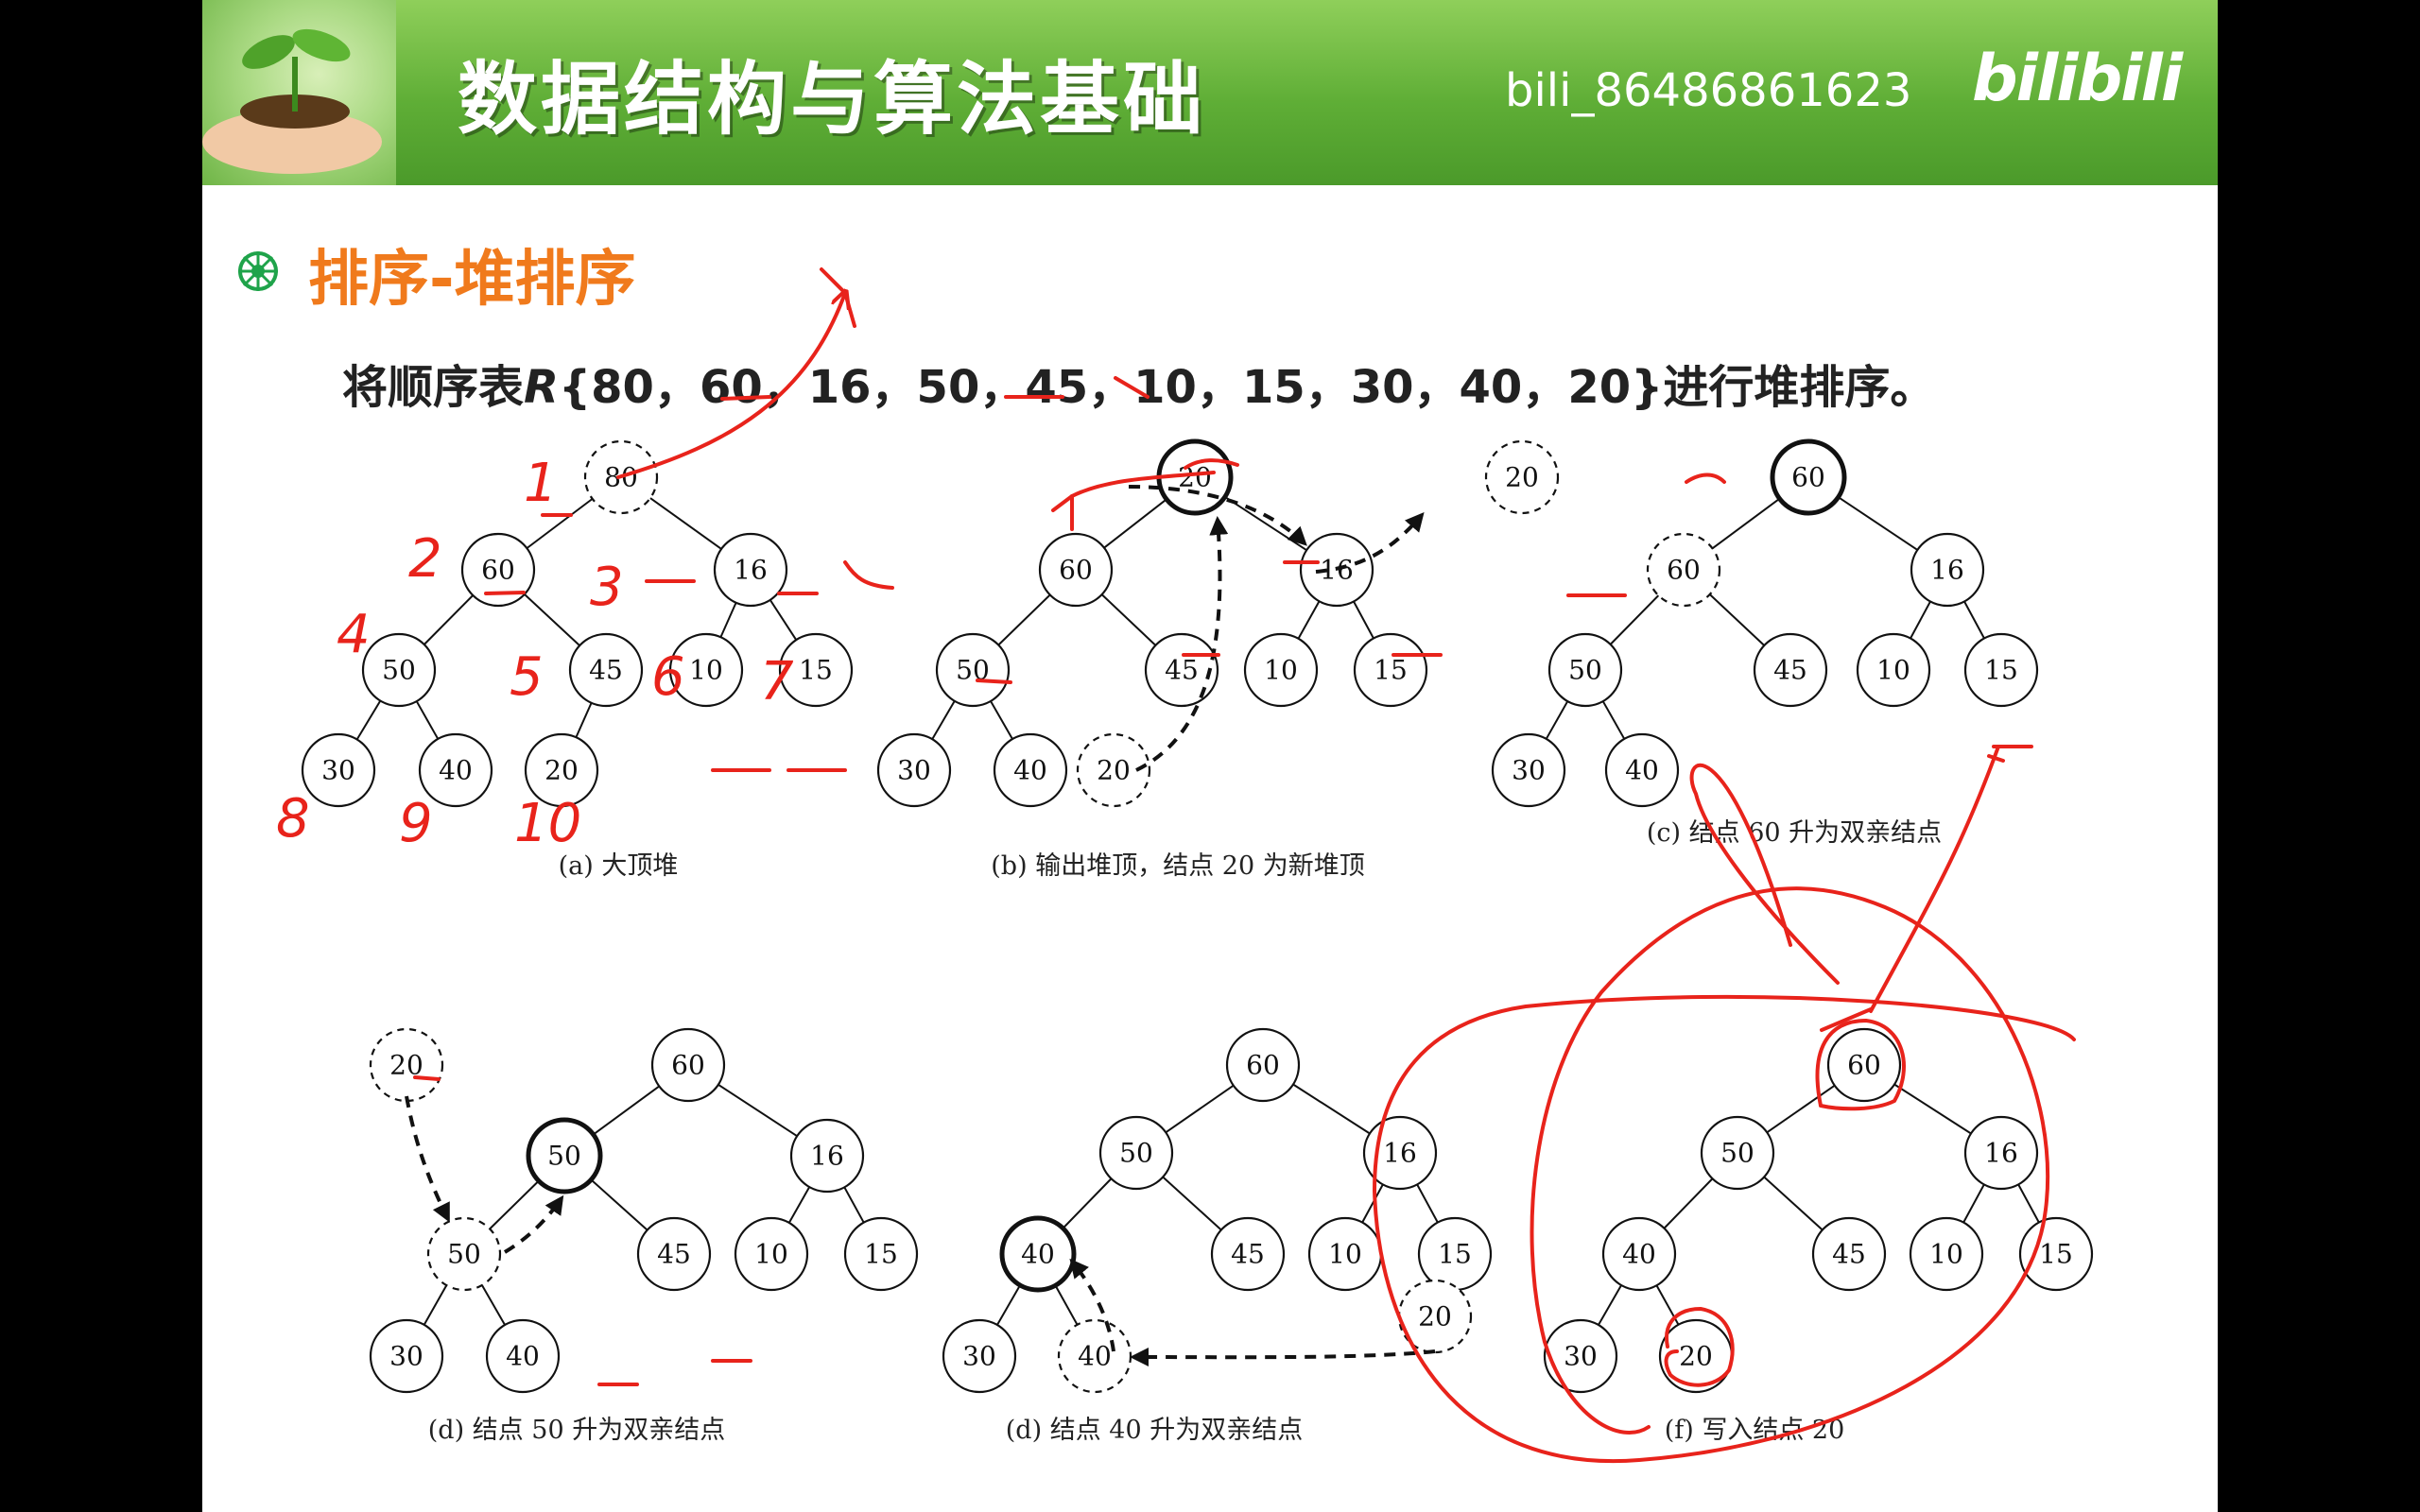  Describe the element at coordinates (547, 823) in the screenshot. I see `annotation-10: 10` at that location.